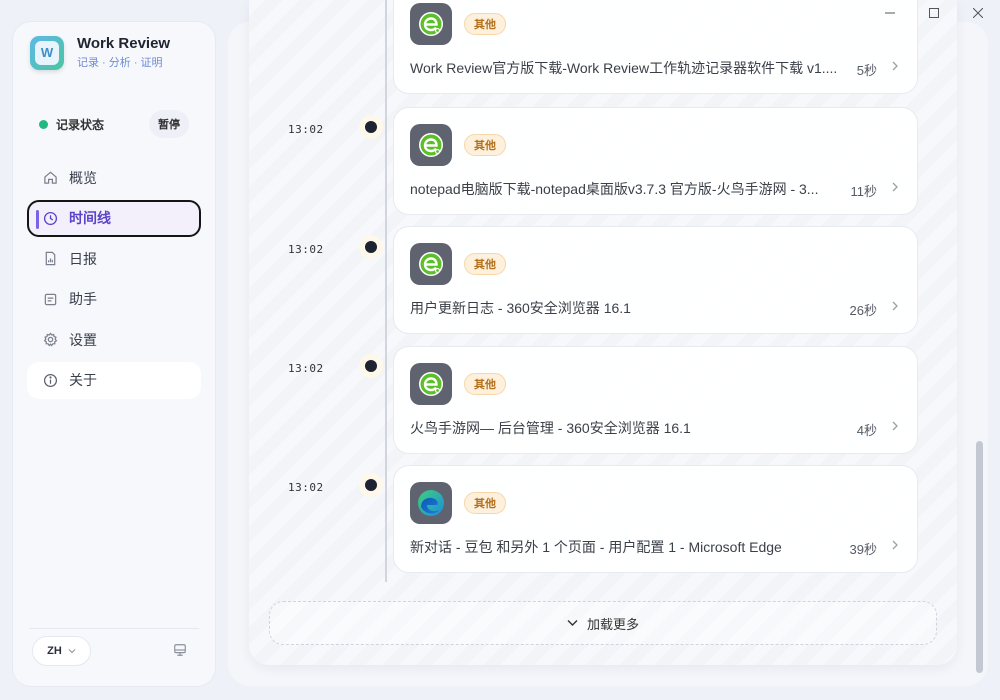 The height and width of the screenshot is (700, 1000). Describe the element at coordinates (114, 628) in the screenshot. I see `sidebar-divider` at that location.